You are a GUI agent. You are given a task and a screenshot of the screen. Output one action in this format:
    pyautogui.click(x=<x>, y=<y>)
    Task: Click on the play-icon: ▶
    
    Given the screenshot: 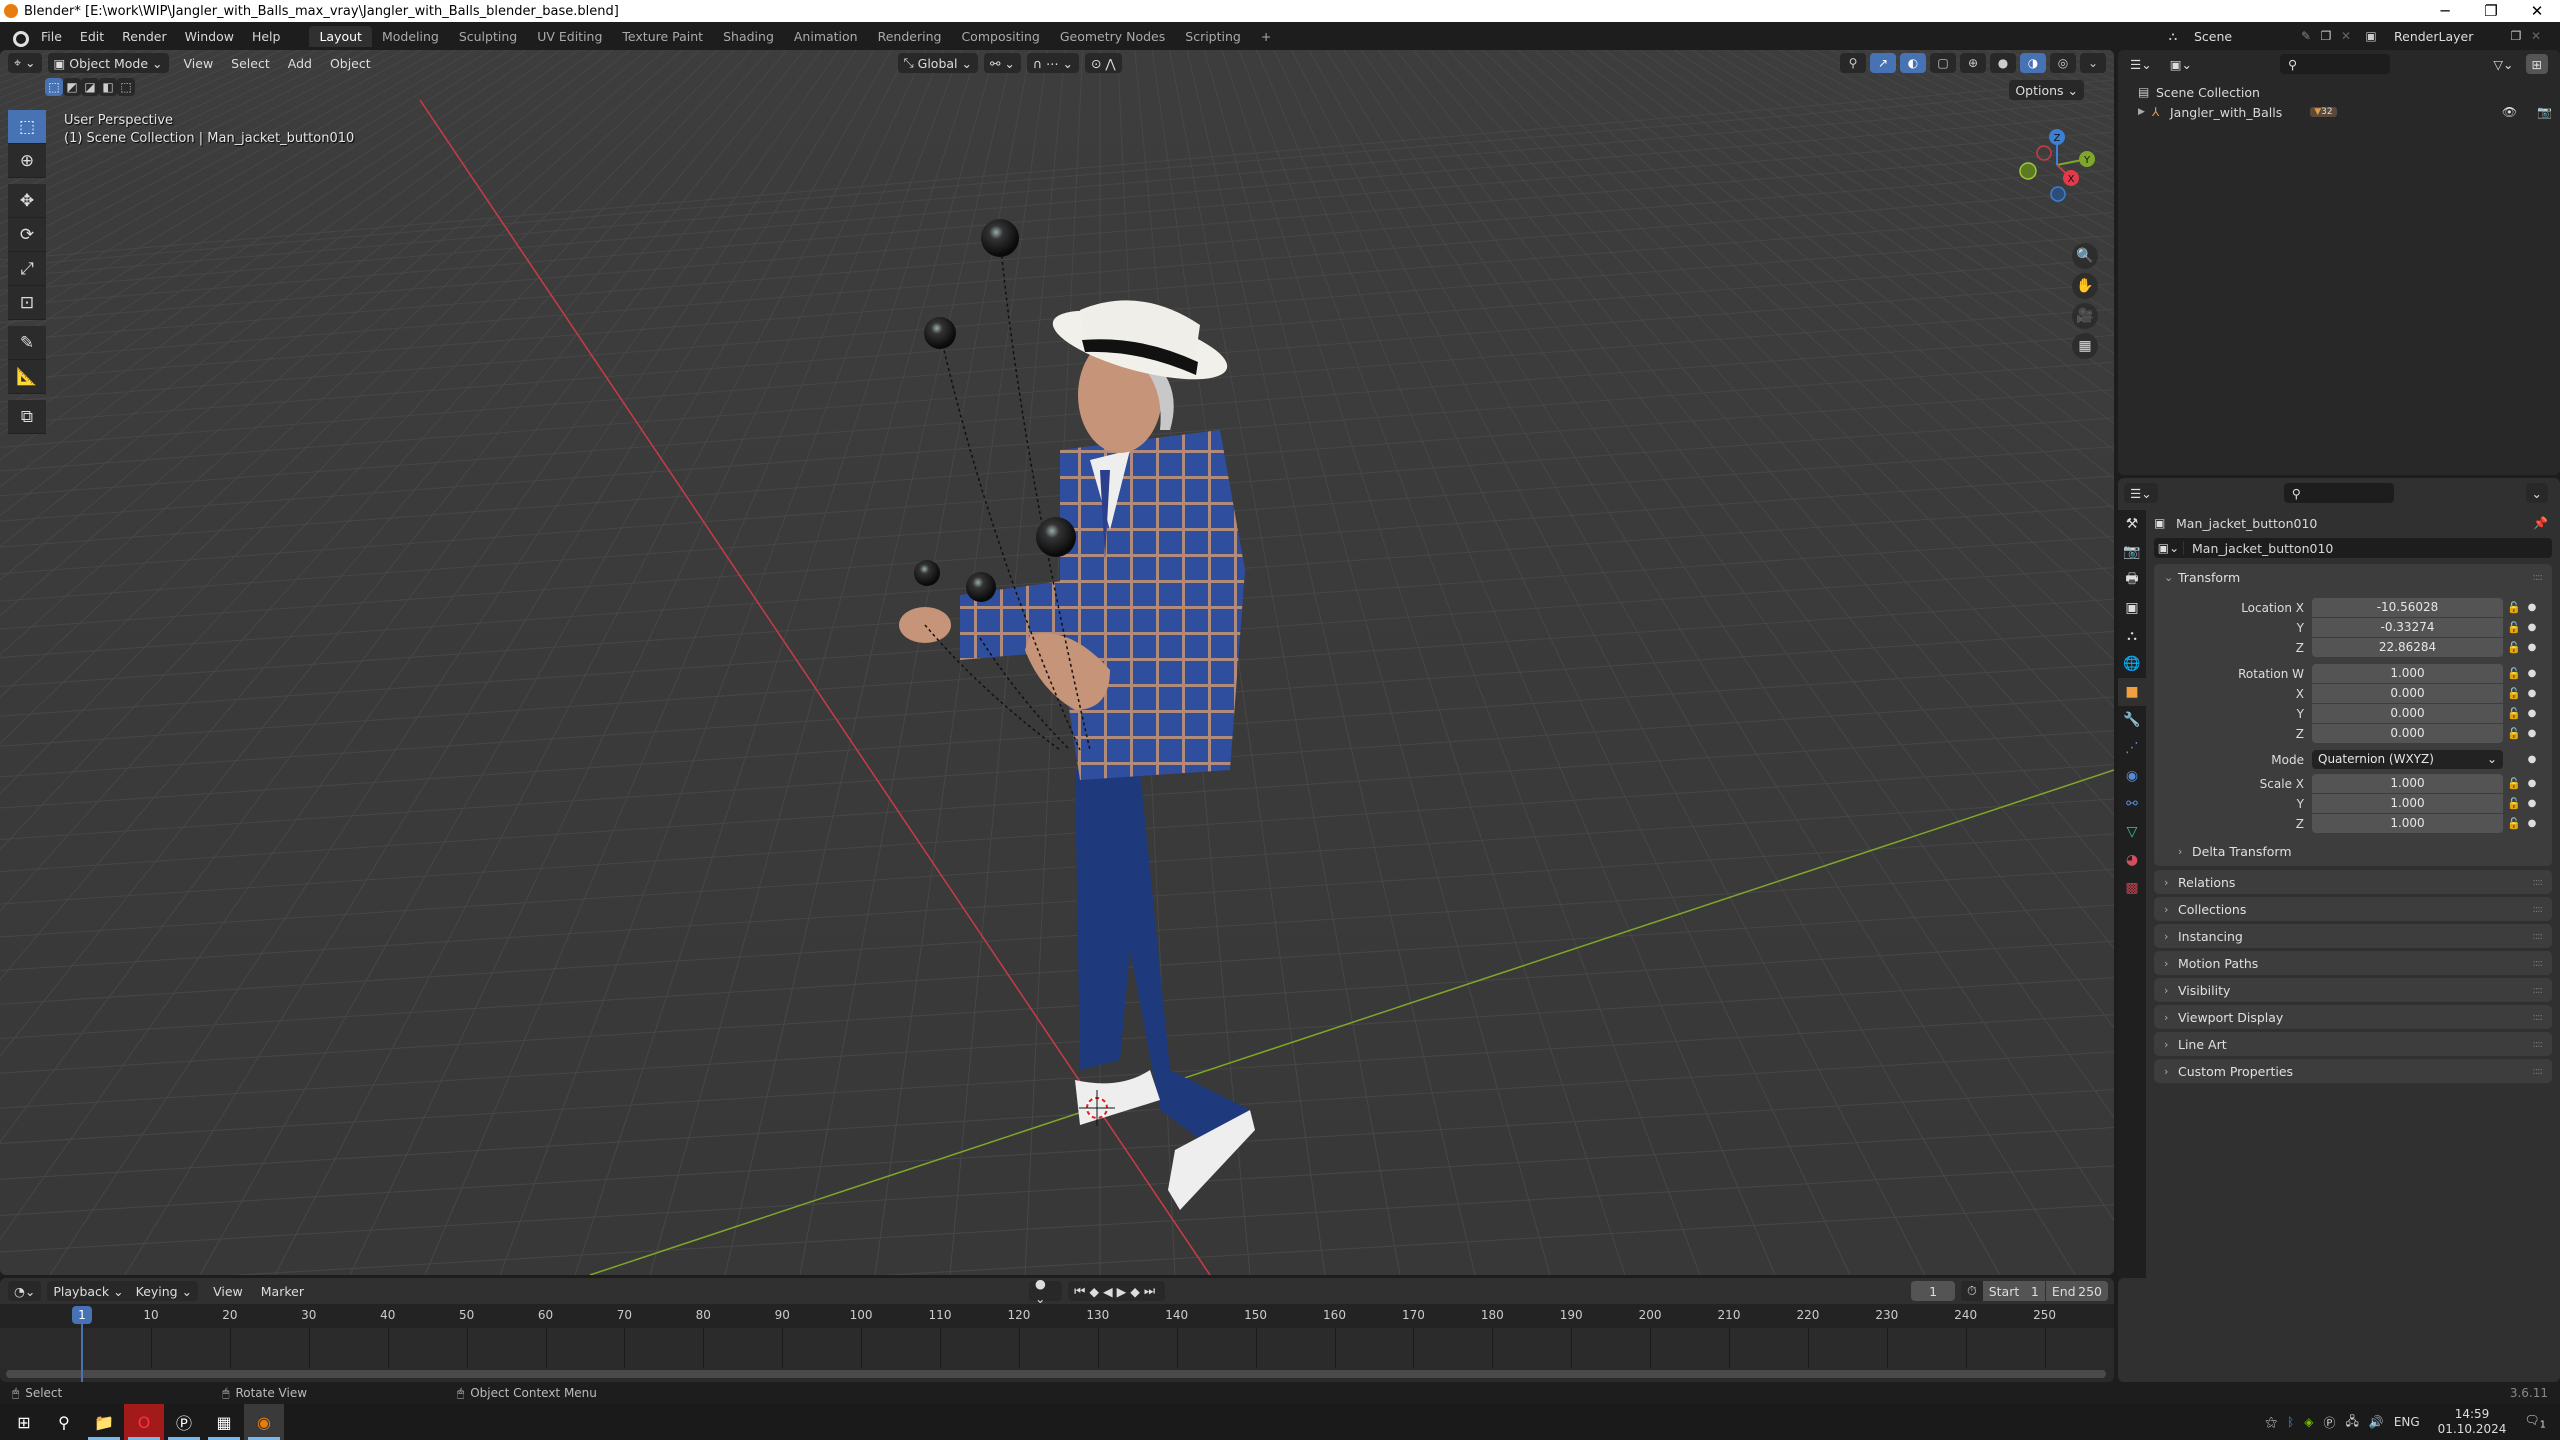 What is the action you would take?
    pyautogui.click(x=1124, y=1291)
    